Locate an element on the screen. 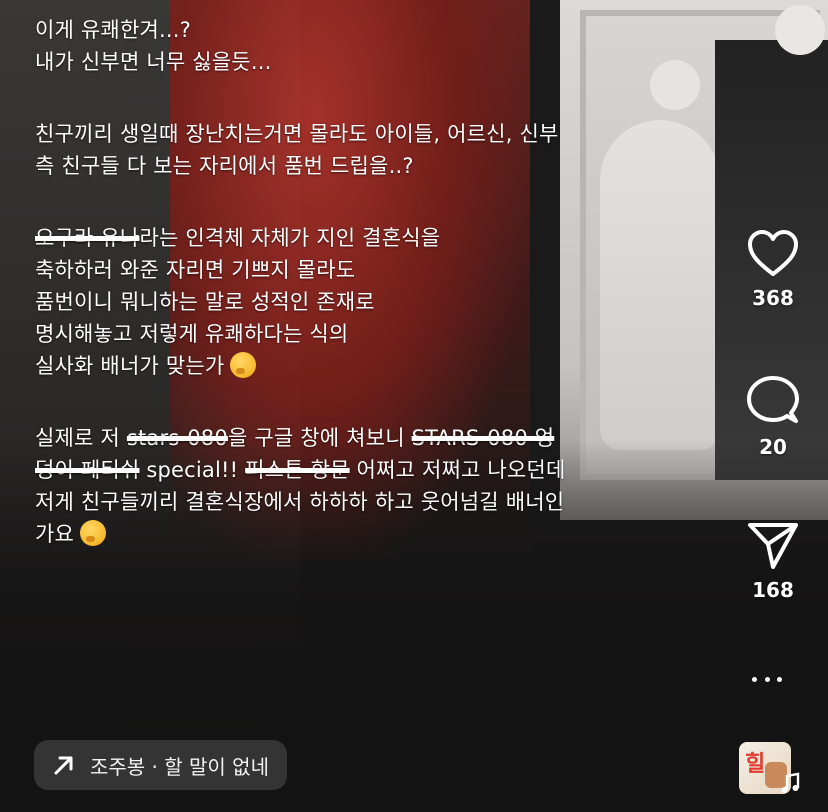 The width and height of the screenshot is (828, 812). caption-text: 을 구글 창에 쳐보니 is located at coordinates (319, 438).